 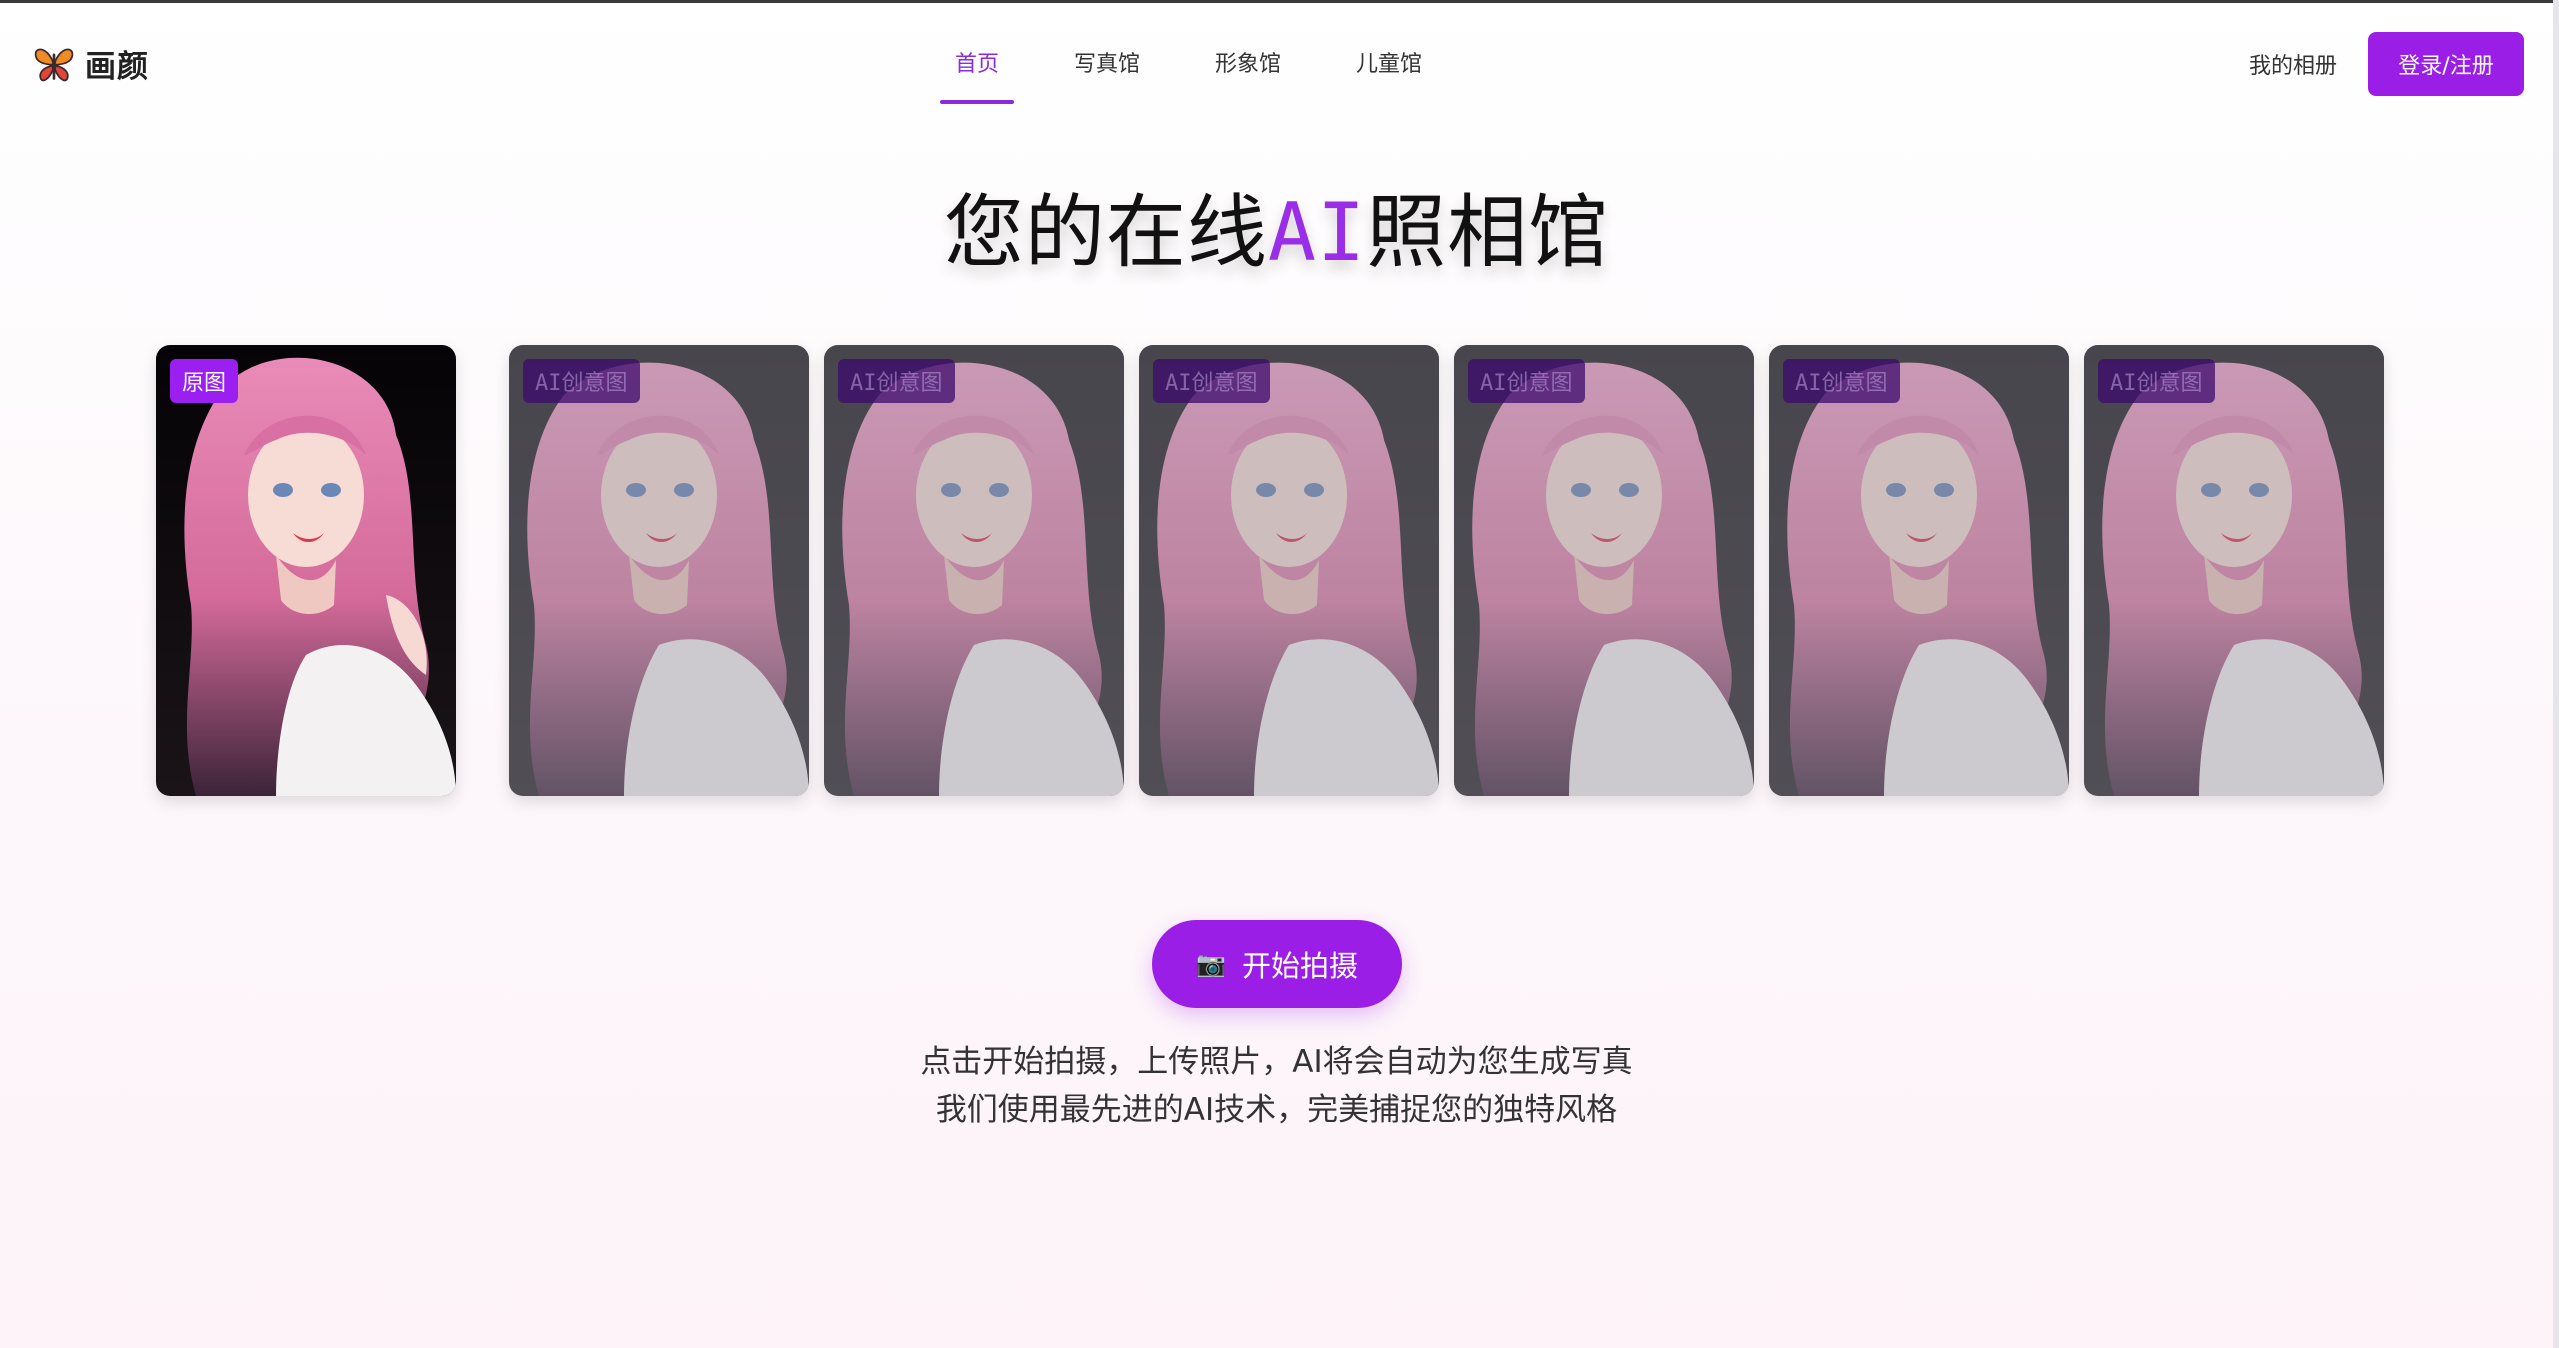 I want to click on brand-name: 画颜, so click(x=117, y=67).